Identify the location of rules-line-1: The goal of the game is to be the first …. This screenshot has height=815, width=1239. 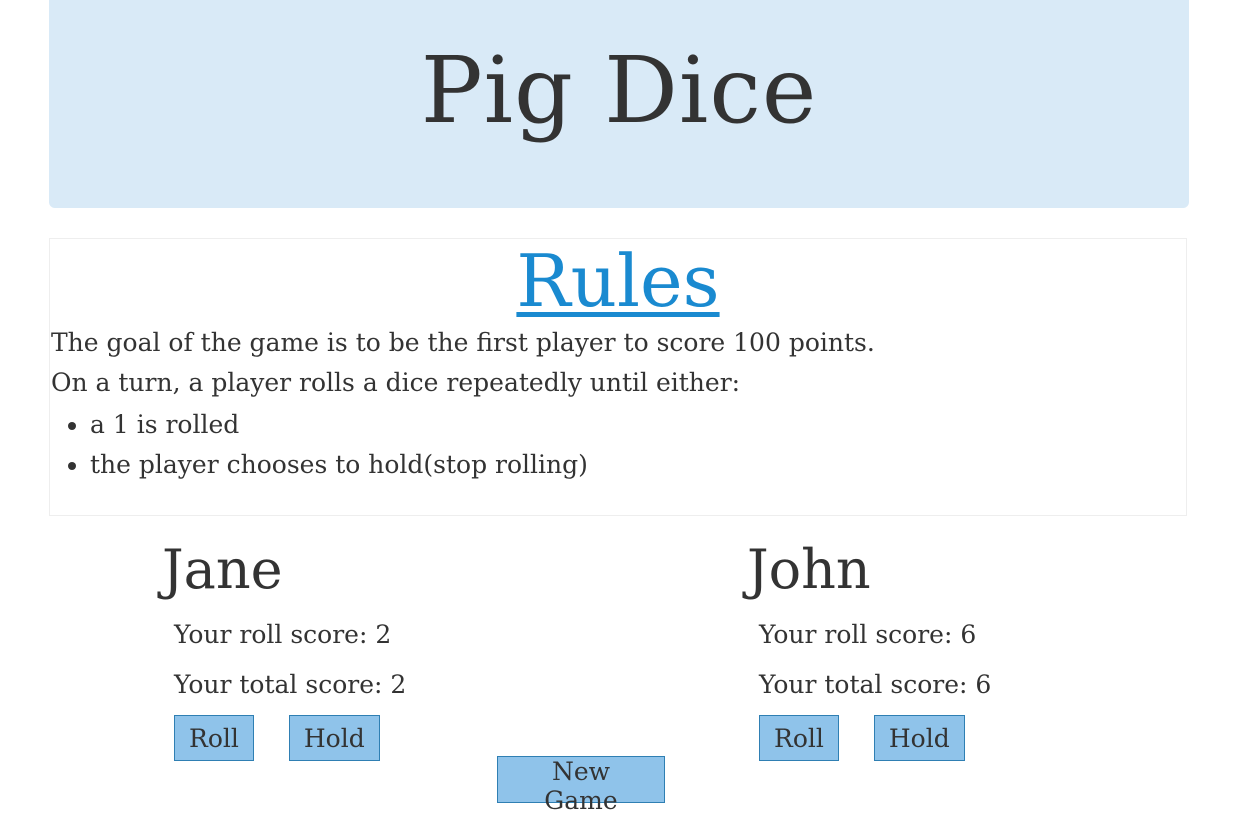
(463, 342).